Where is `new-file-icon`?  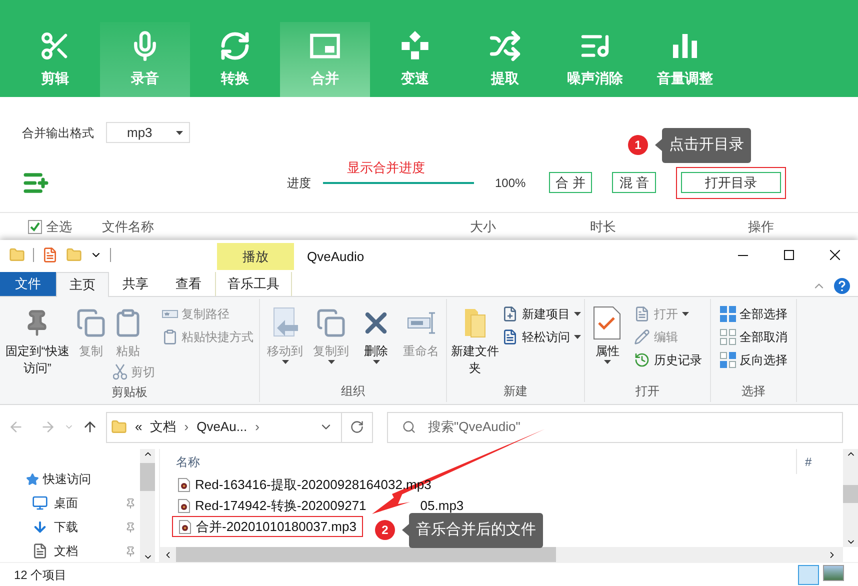
new-file-icon is located at coordinates (510, 314).